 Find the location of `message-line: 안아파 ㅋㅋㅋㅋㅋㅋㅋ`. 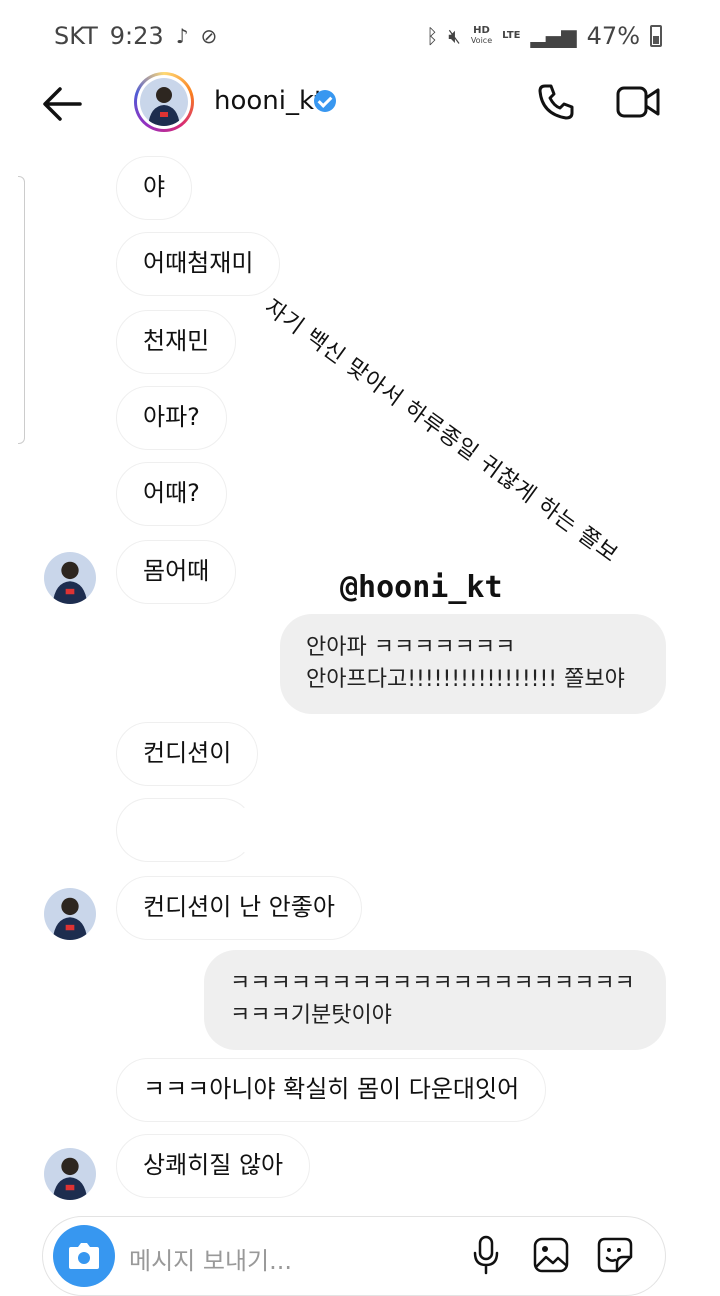

message-line: 안아파 ㅋㅋㅋㅋㅋㅋㅋ is located at coordinates (411, 647).